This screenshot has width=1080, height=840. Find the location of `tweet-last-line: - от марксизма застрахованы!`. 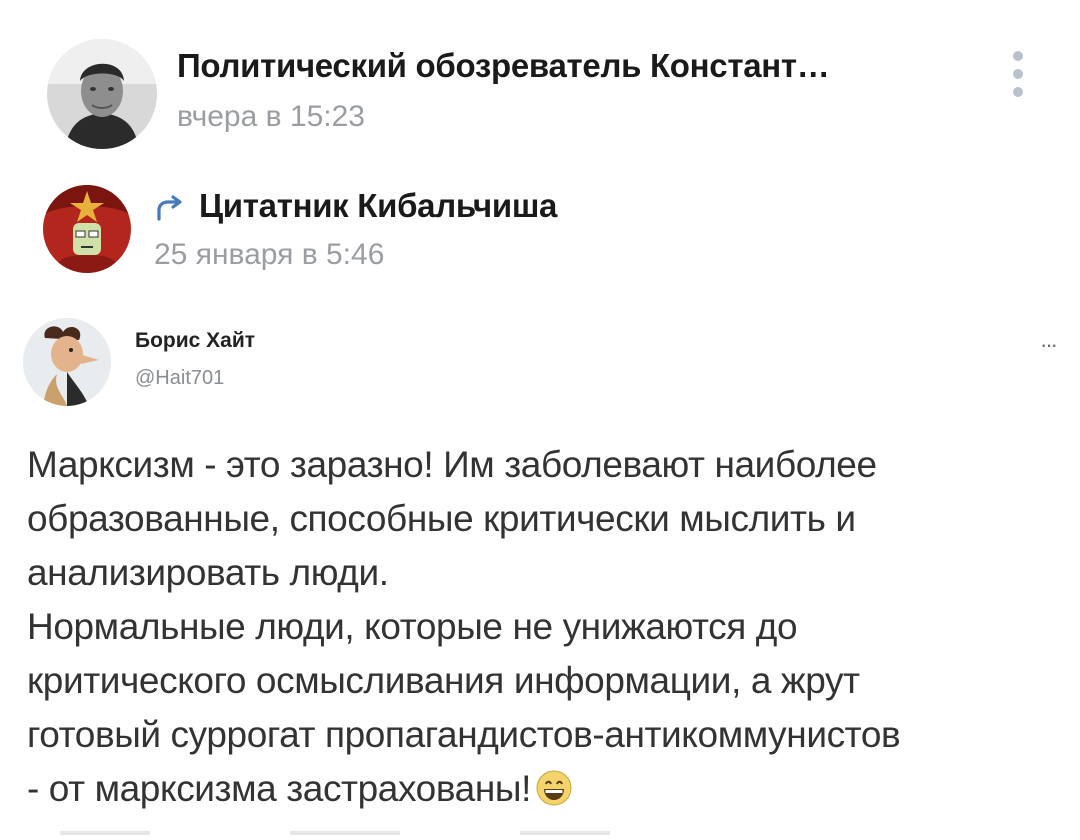

tweet-last-line: - от марксизма застрахованы! is located at coordinates (549, 789).